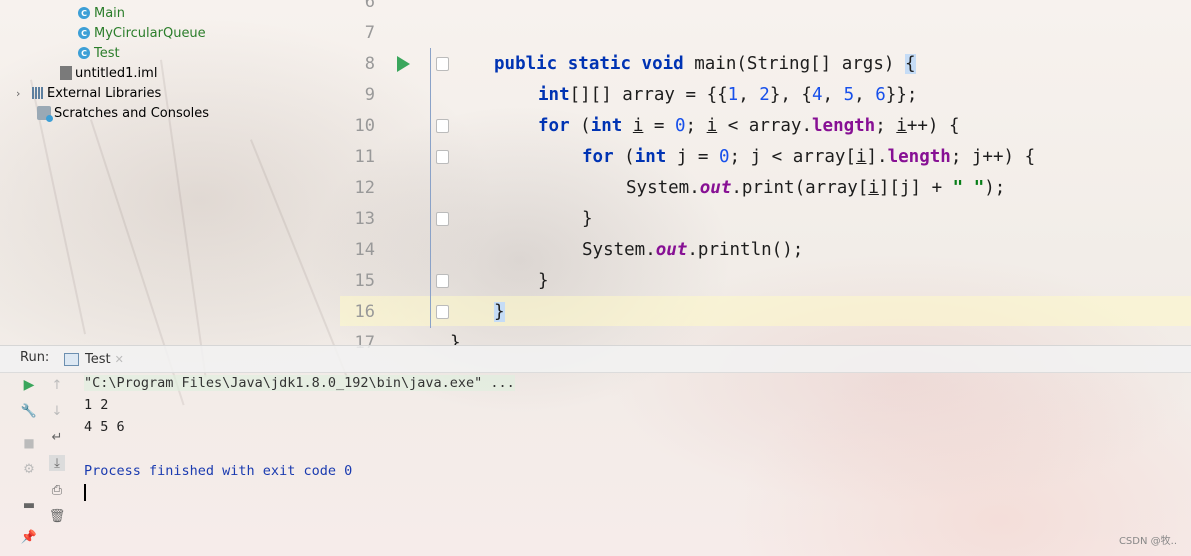 Image resolution: width=1191 pixels, height=556 pixels. Describe the element at coordinates (57, 490) in the screenshot. I see `print-icon: ⎙` at that location.